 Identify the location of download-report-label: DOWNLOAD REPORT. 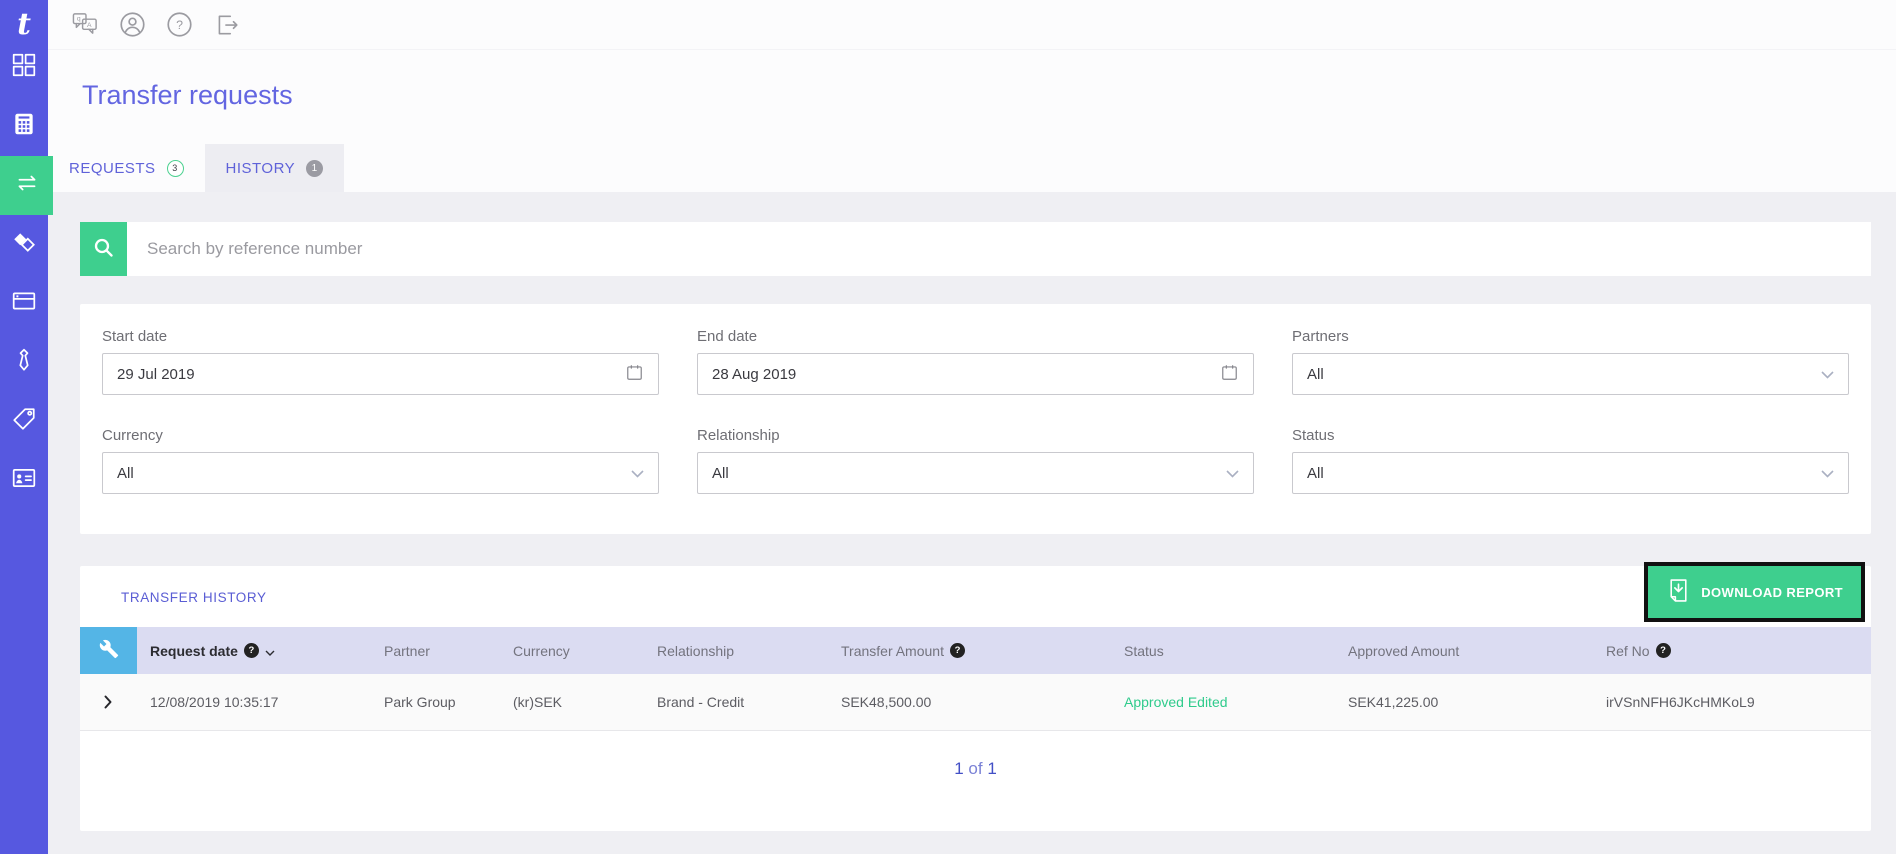
(1772, 592).